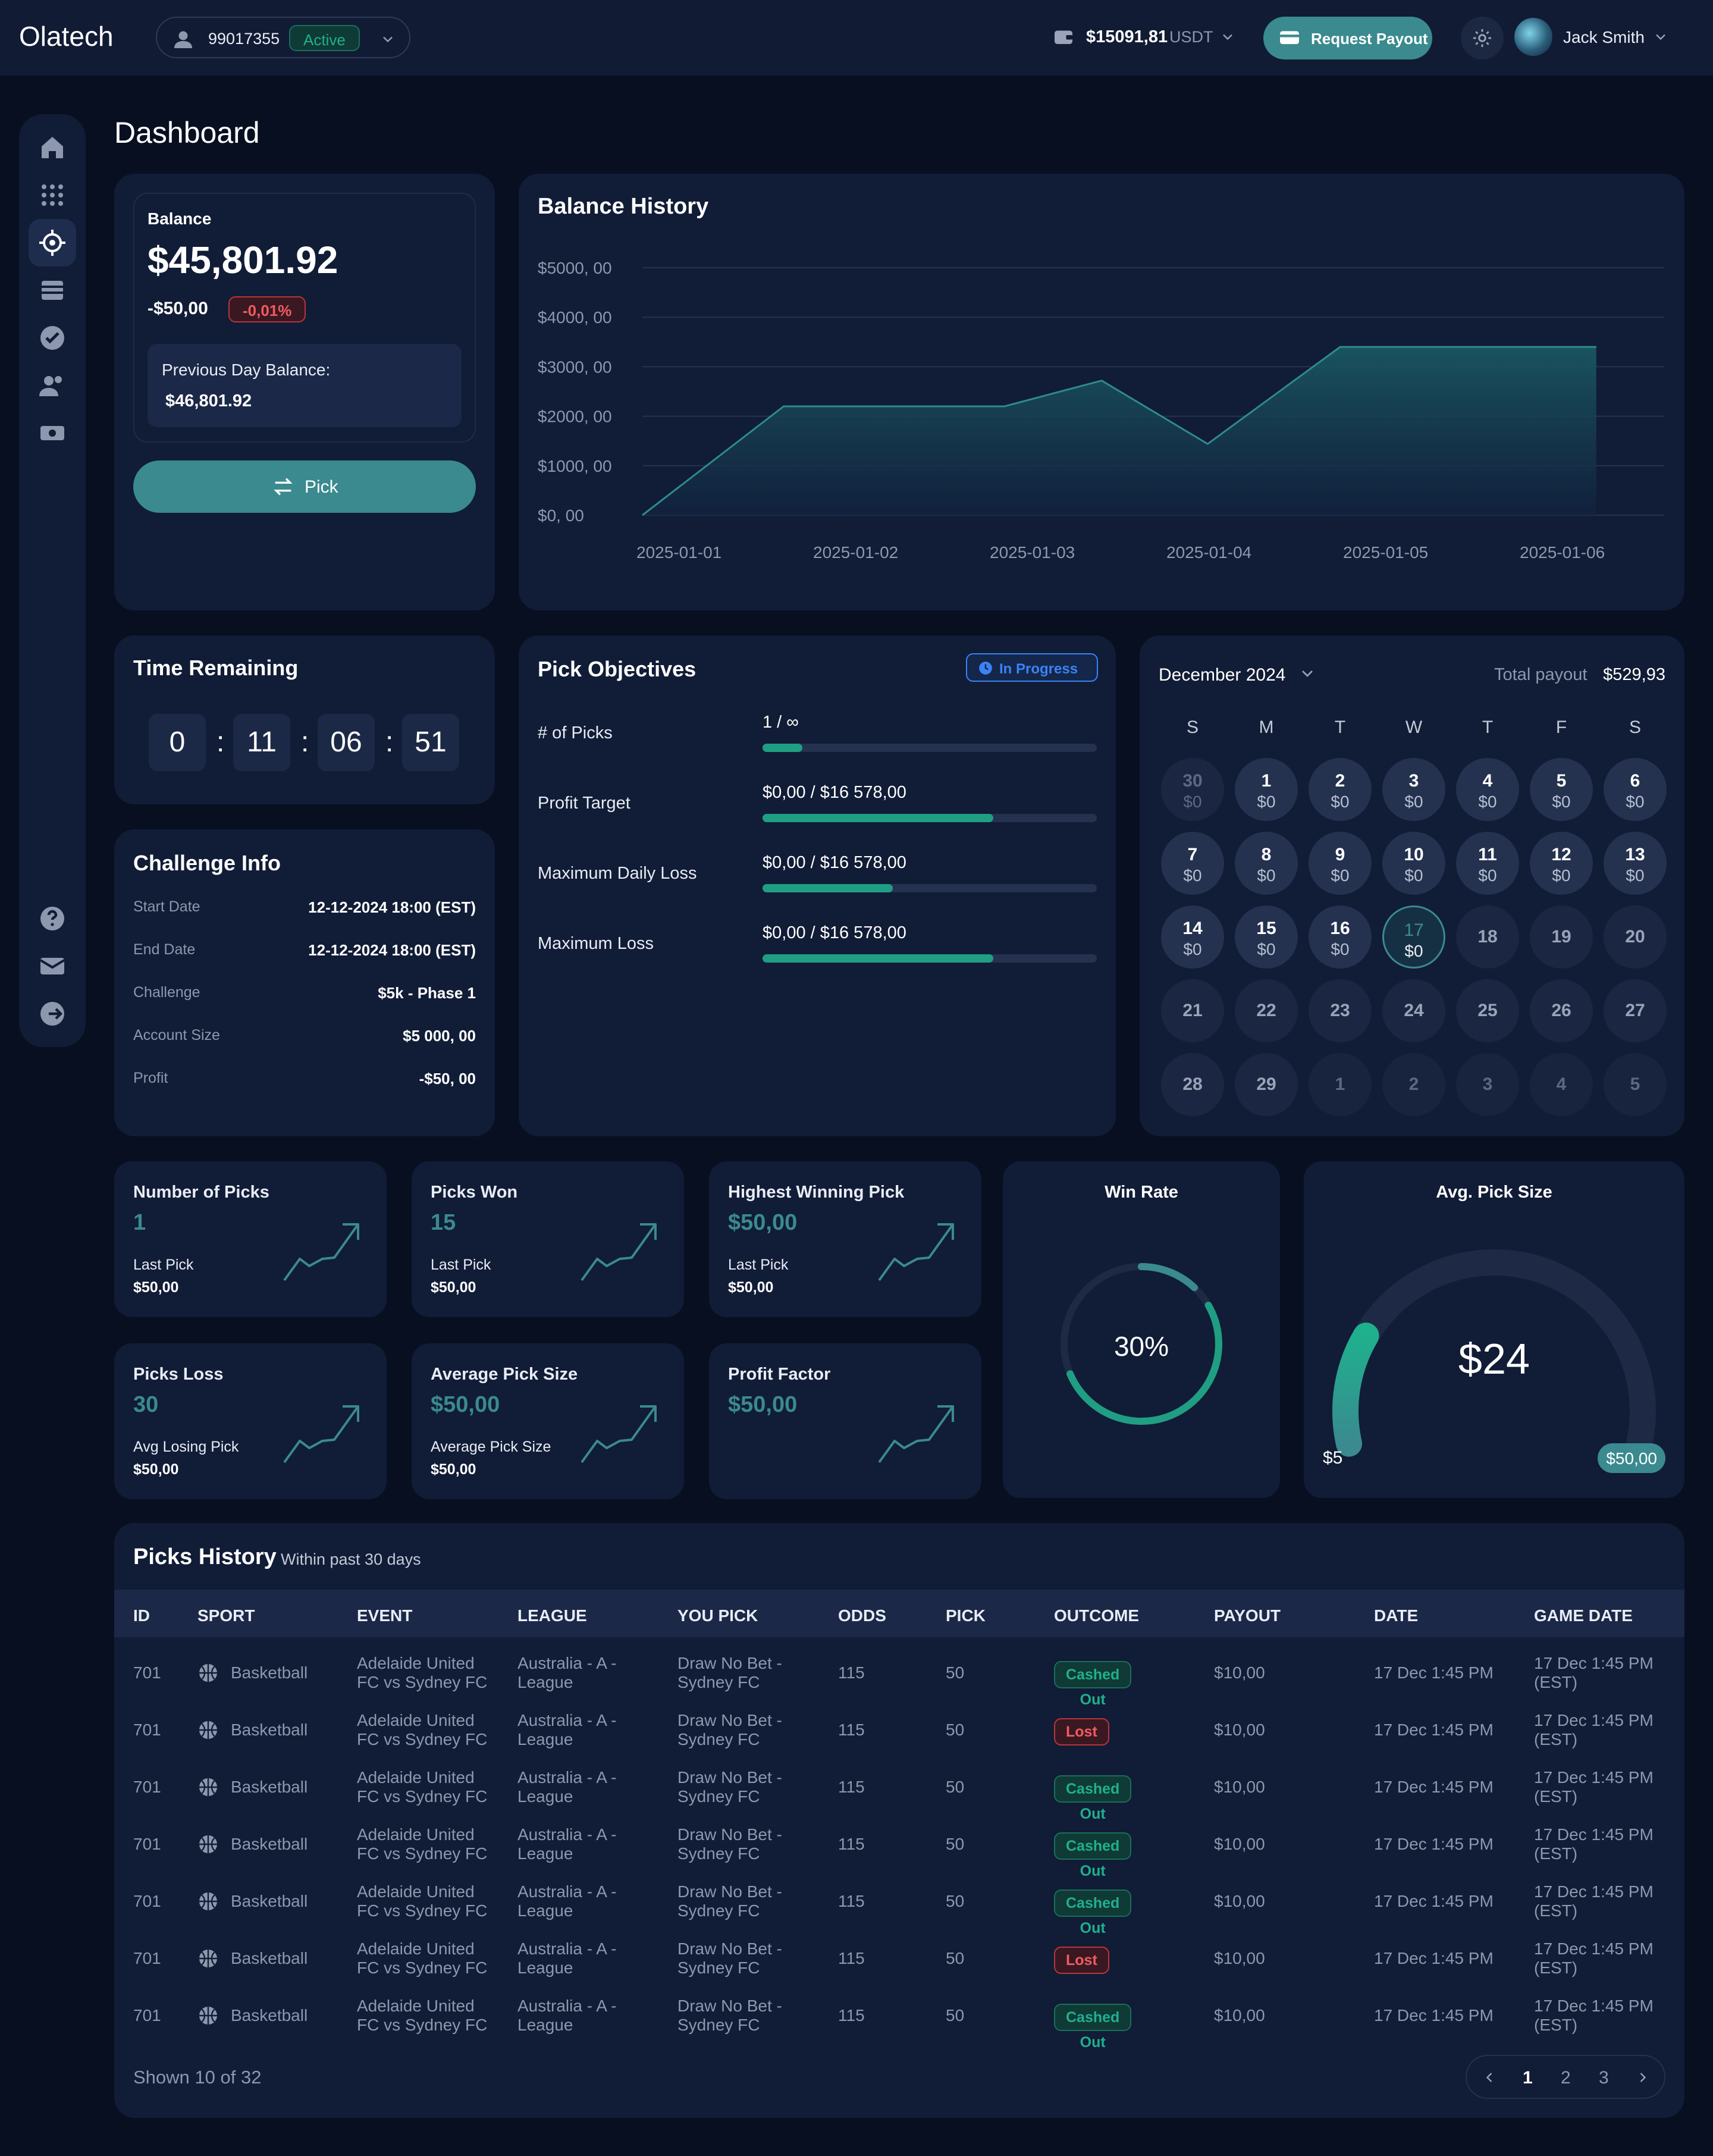 This screenshot has height=2156, width=1713. Describe the element at coordinates (1341, 863) in the screenshot. I see `calendar-day: 9 $0` at that location.